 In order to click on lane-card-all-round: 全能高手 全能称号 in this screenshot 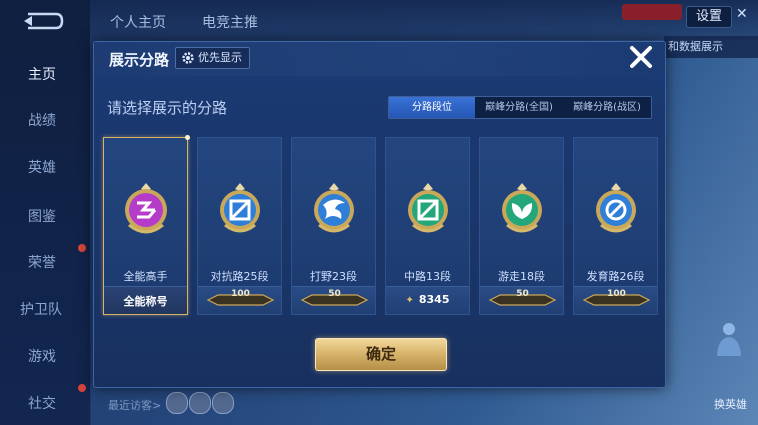, I will do `click(146, 225)`.